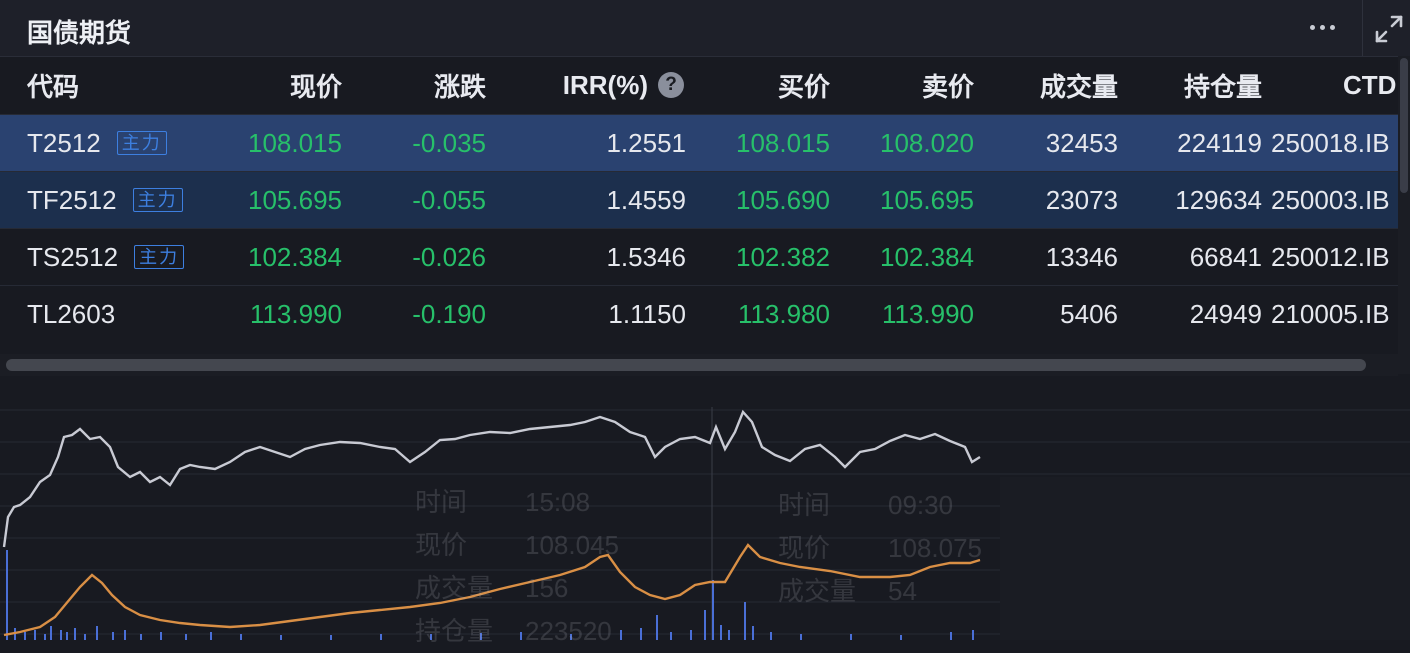  Describe the element at coordinates (1330, 256) in the screenshot. I see `cell-ctd: 250012.IB` at that location.